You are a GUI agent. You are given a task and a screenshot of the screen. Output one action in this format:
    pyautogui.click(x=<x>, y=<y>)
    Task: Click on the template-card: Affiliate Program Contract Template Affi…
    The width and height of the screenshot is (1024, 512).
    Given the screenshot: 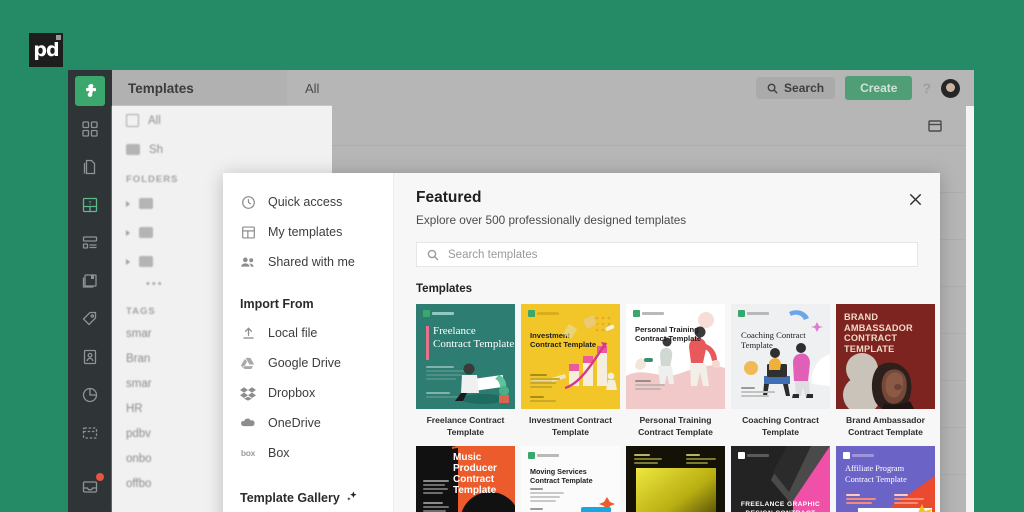 What is the action you would take?
    pyautogui.click(x=885, y=479)
    